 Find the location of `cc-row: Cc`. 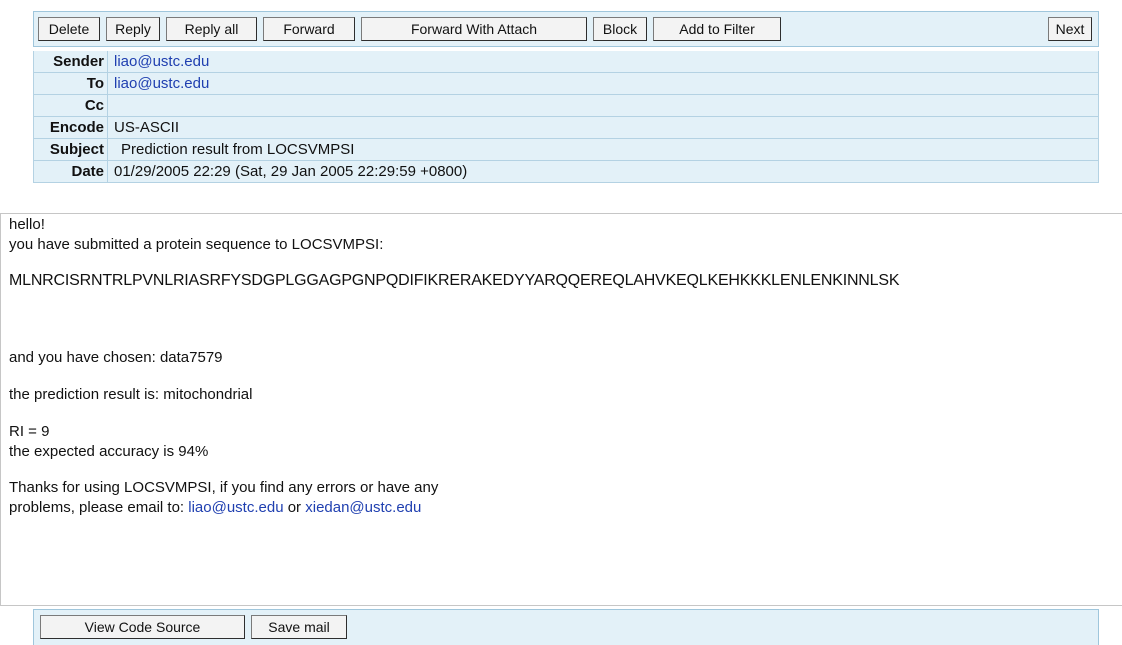

cc-row: Cc is located at coordinates (566, 106).